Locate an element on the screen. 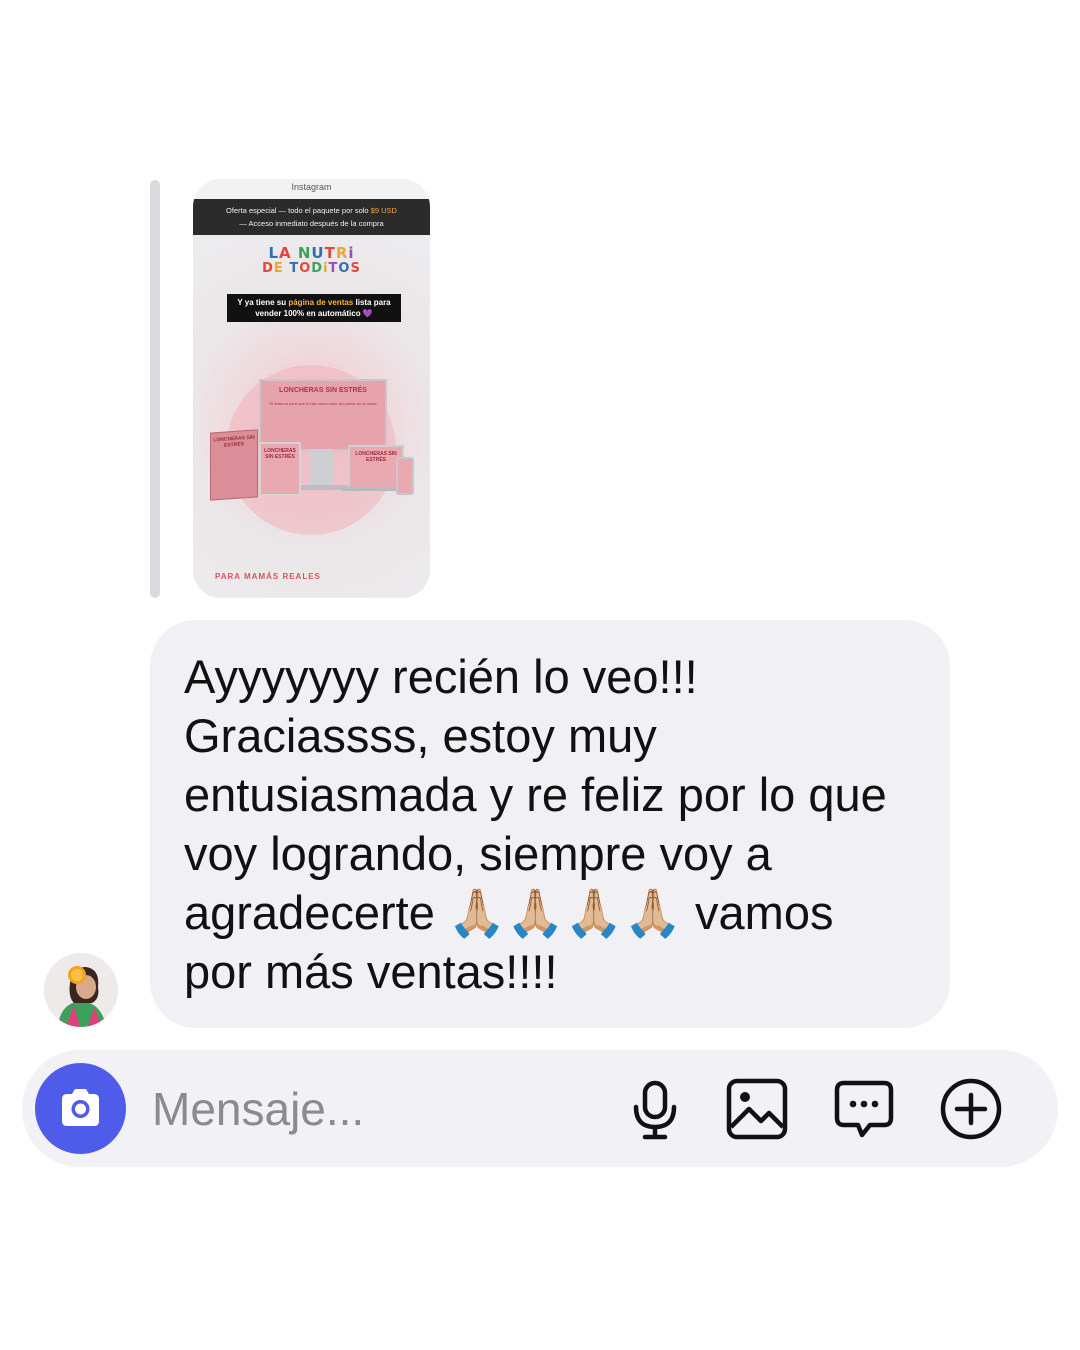  logo-line2: DE TODiTOS is located at coordinates (311, 268).